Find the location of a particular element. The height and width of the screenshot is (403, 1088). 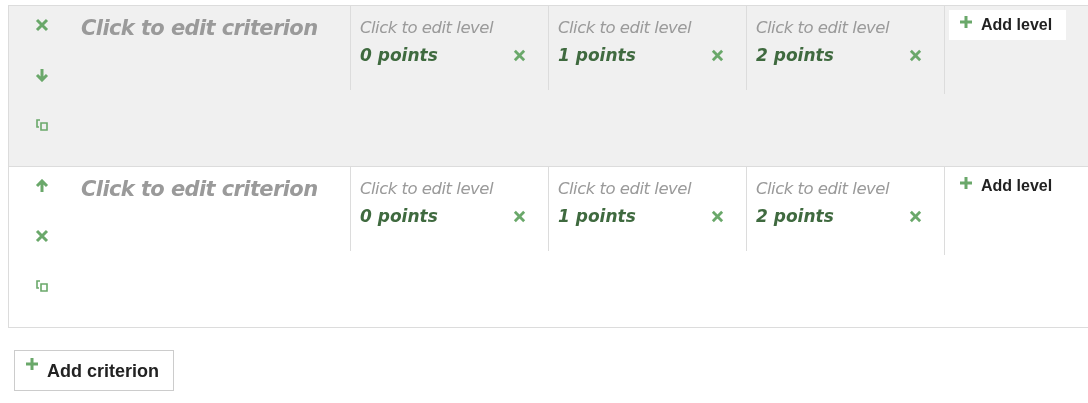

add-level-button: Add level is located at coordinates (1008, 25).